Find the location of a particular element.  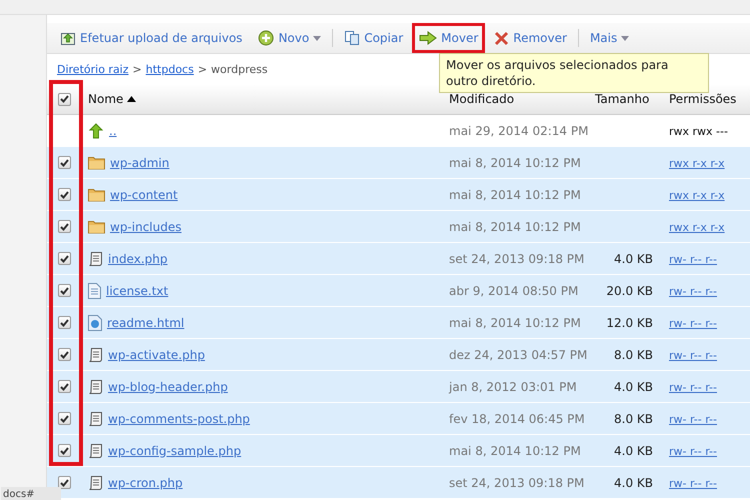

file-name-link: wp-includes is located at coordinates (146, 227).